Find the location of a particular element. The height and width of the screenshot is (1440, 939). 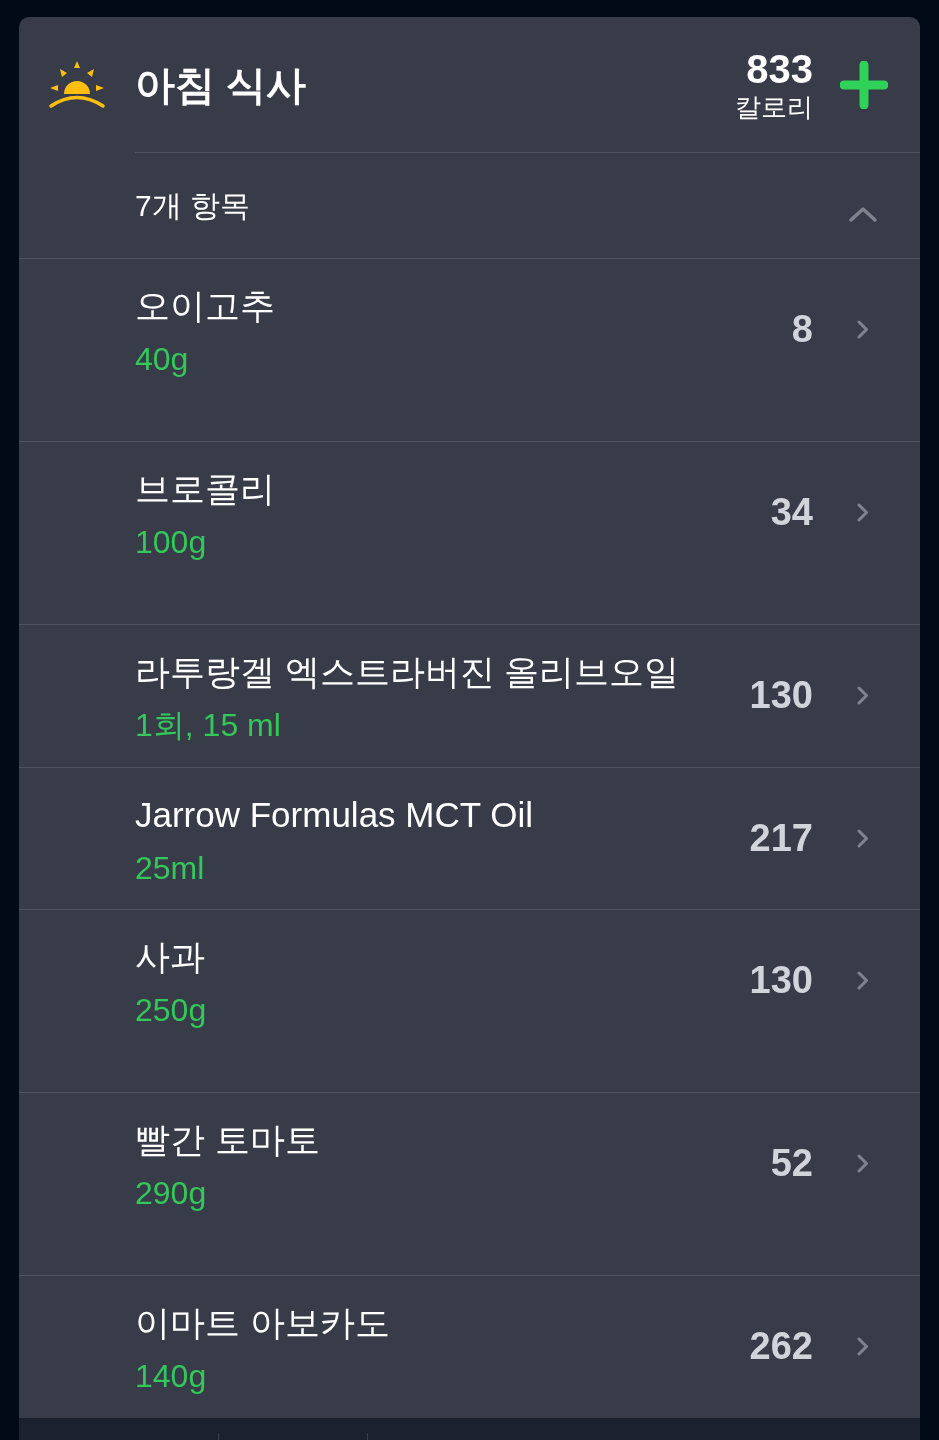

food-row: 이마트 아보카도 140g 262 is located at coordinates (469, 1347).